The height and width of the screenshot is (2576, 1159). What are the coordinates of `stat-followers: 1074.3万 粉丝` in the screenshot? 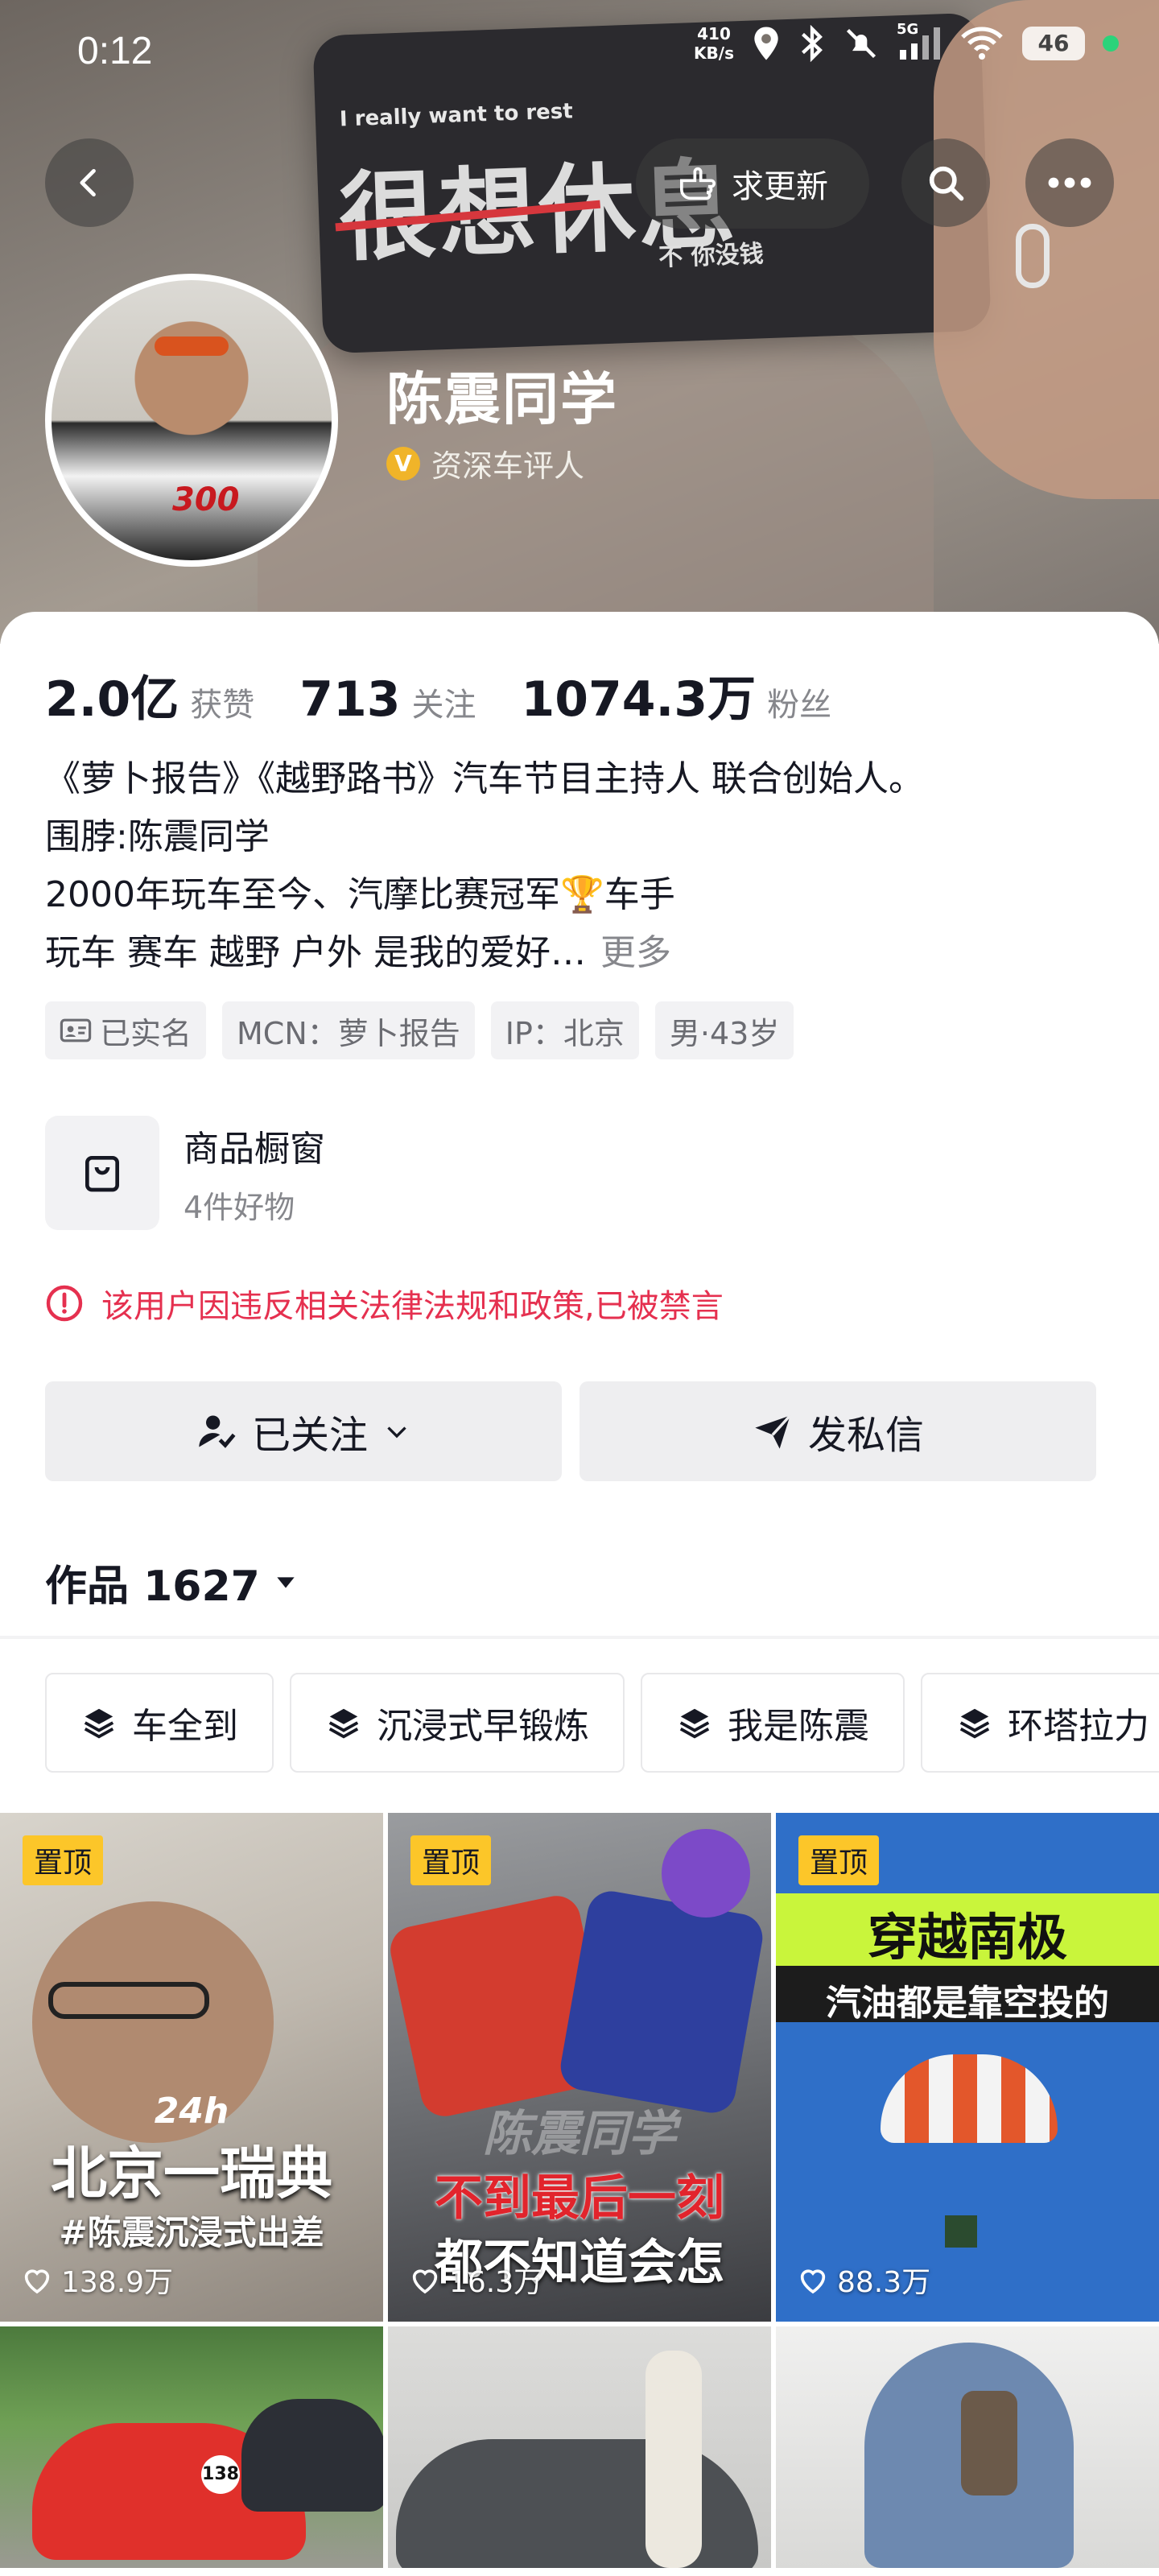 It's located at (677, 695).